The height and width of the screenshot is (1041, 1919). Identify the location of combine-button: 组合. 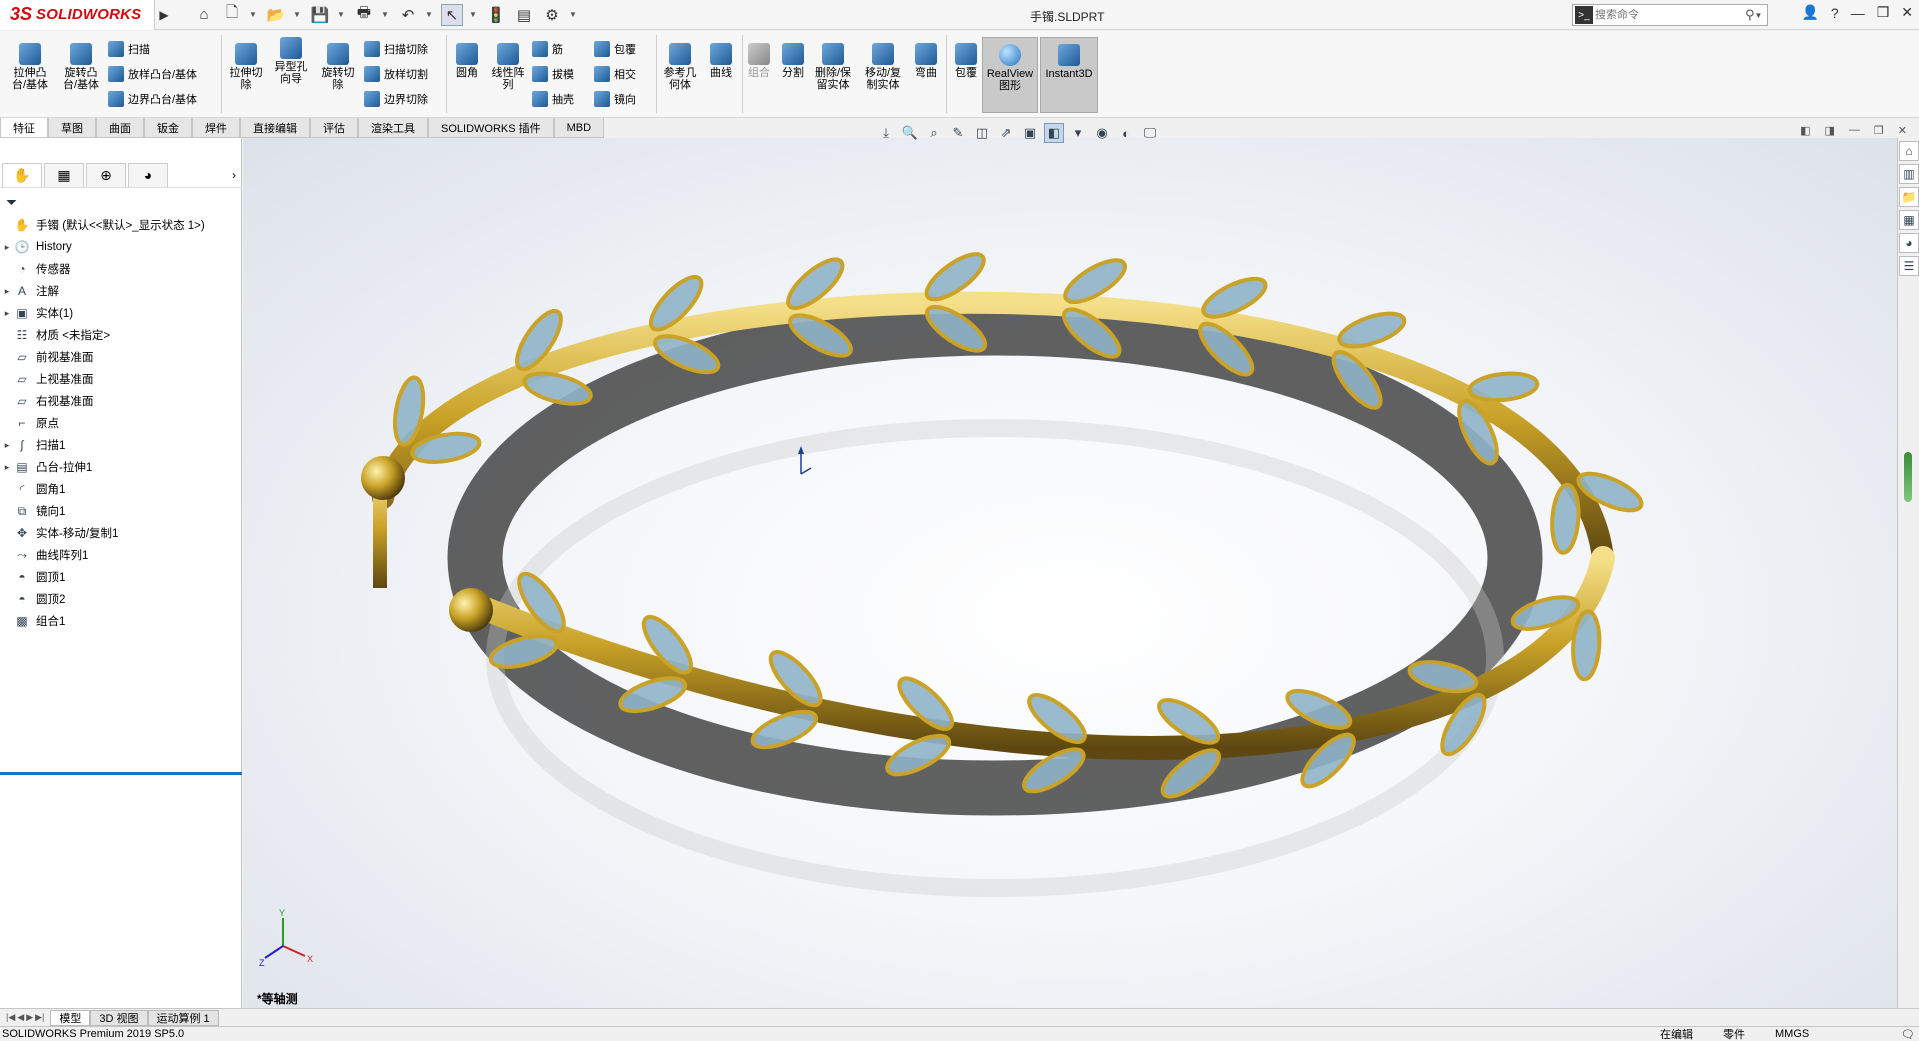
(759, 61).